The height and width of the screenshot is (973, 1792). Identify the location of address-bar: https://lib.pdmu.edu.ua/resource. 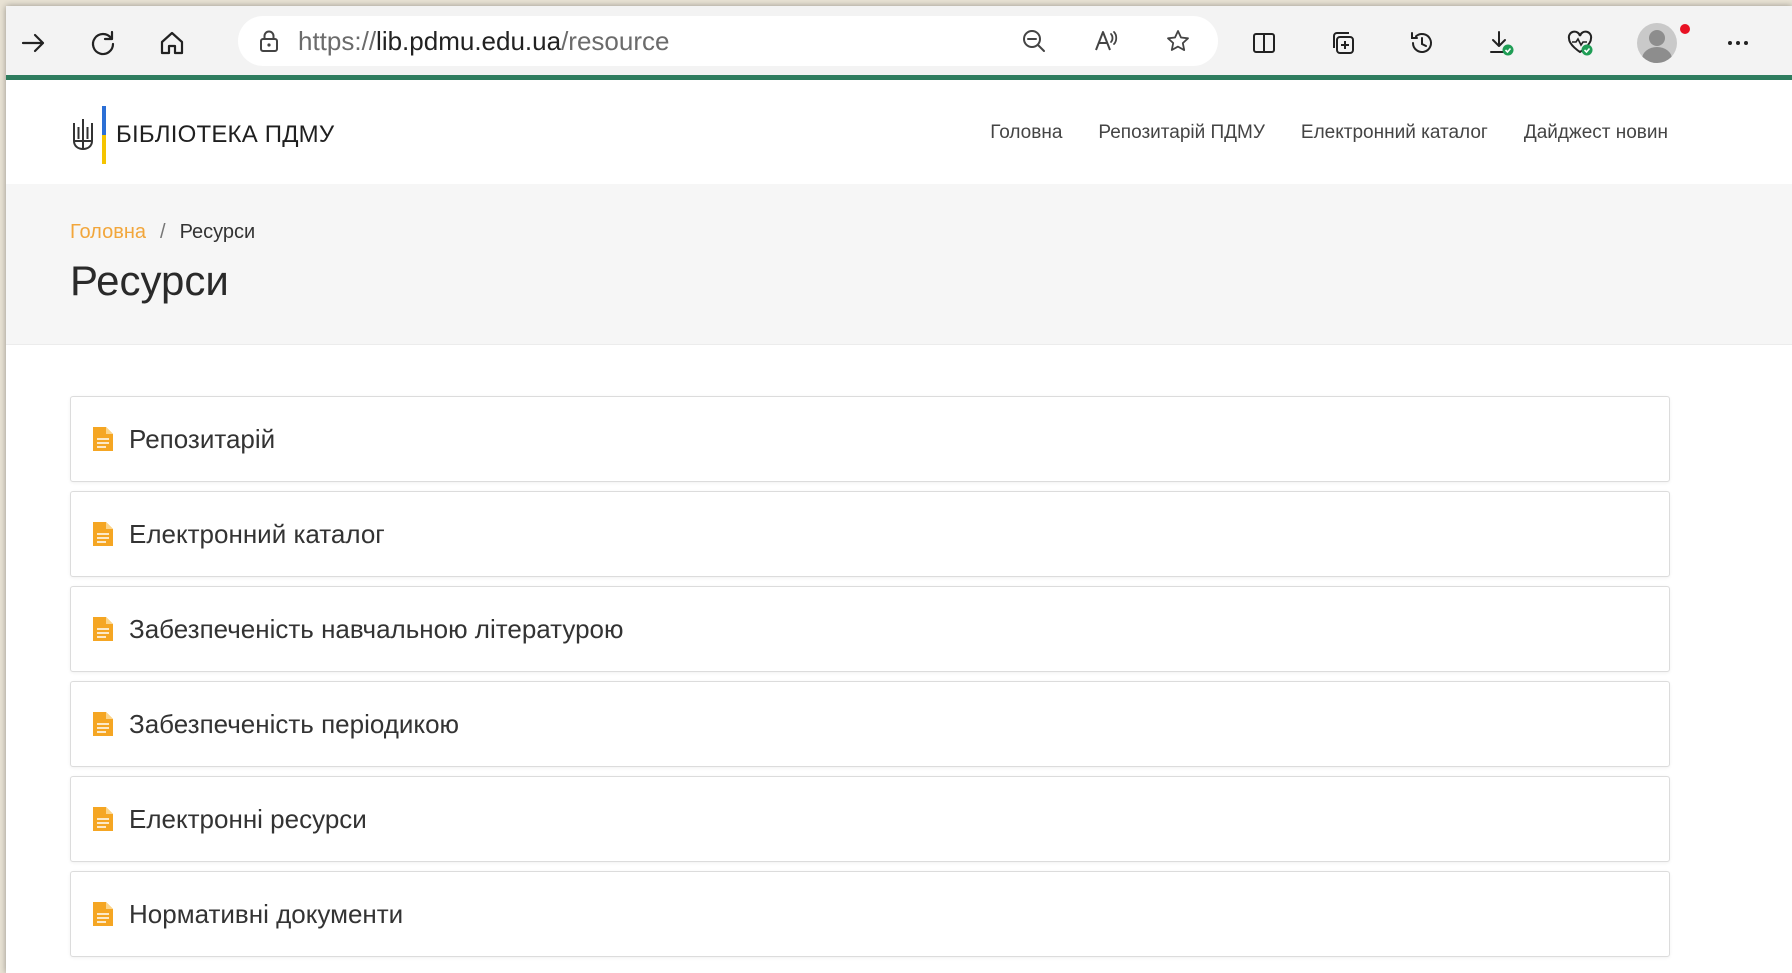
(728, 41).